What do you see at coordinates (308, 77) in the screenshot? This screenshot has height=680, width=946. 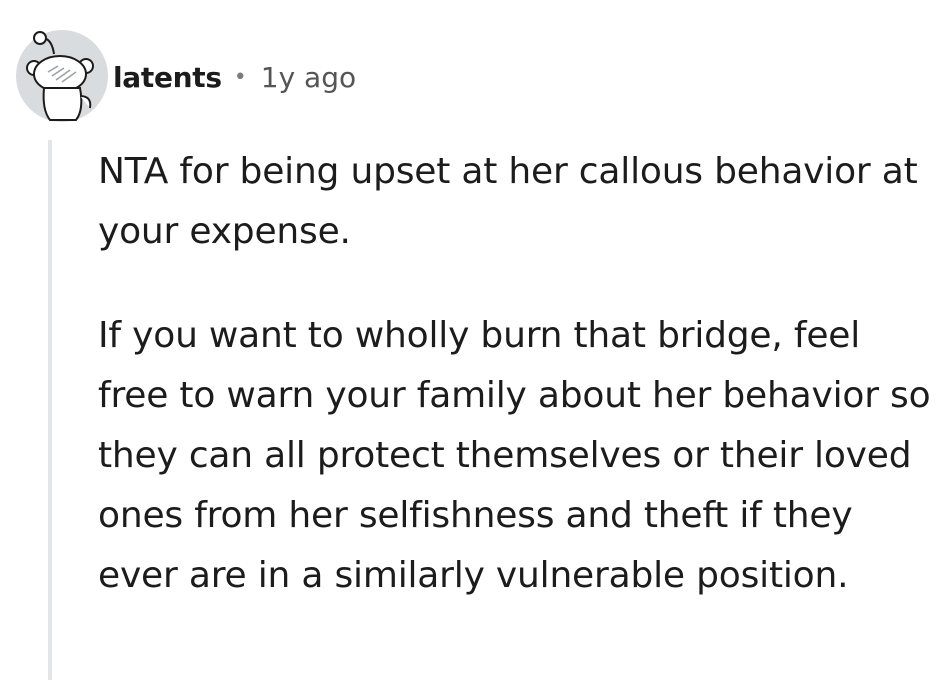 I see `comment-timestamp: 1y ago` at bounding box center [308, 77].